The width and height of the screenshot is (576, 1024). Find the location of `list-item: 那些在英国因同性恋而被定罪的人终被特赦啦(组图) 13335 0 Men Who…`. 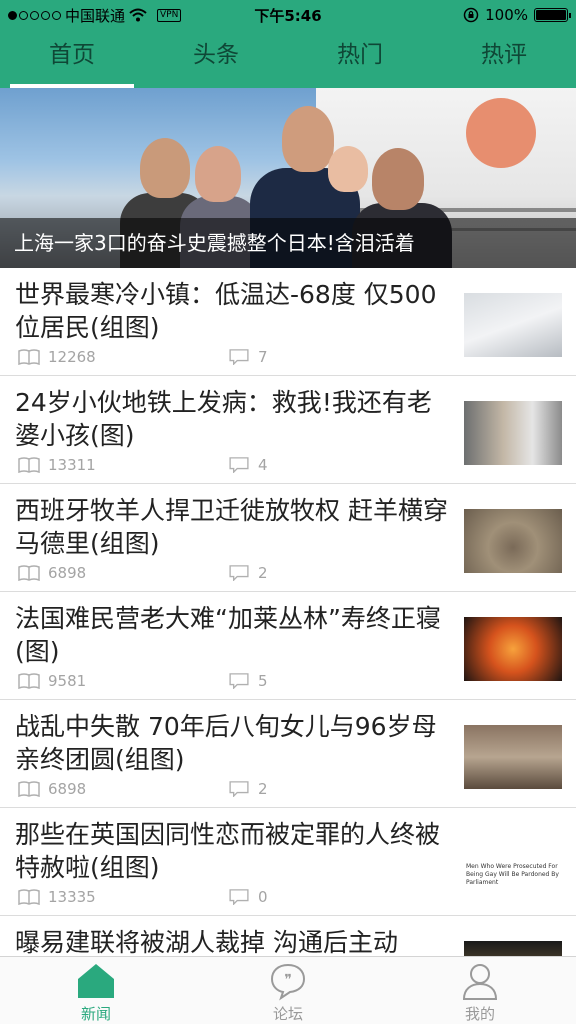

list-item: 那些在英国因同性恋而被定罪的人终被特赦啦(组图) 13335 0 Men Who… is located at coordinates (288, 862).